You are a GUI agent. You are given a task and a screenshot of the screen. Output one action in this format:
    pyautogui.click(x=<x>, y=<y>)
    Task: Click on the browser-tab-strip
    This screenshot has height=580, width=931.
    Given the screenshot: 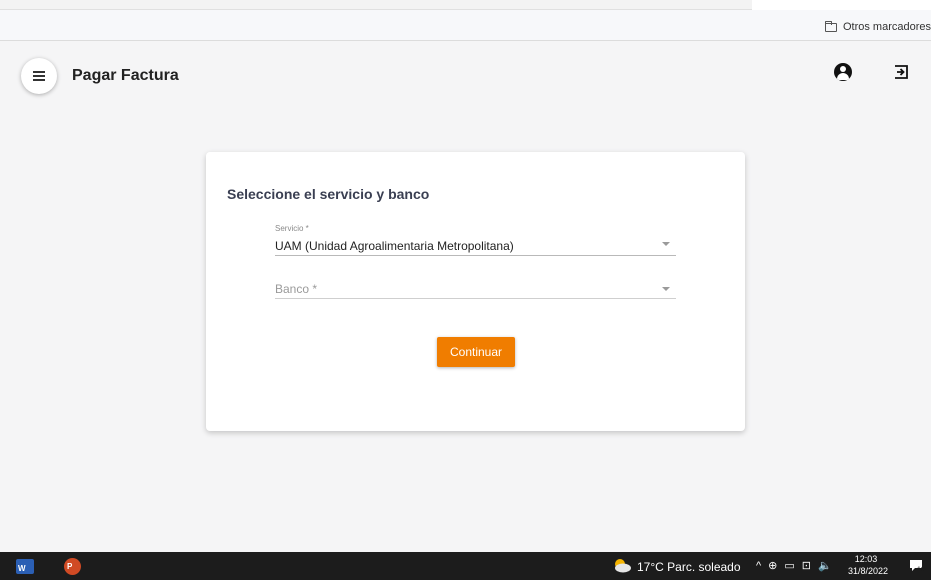 What is the action you would take?
    pyautogui.click(x=465, y=5)
    